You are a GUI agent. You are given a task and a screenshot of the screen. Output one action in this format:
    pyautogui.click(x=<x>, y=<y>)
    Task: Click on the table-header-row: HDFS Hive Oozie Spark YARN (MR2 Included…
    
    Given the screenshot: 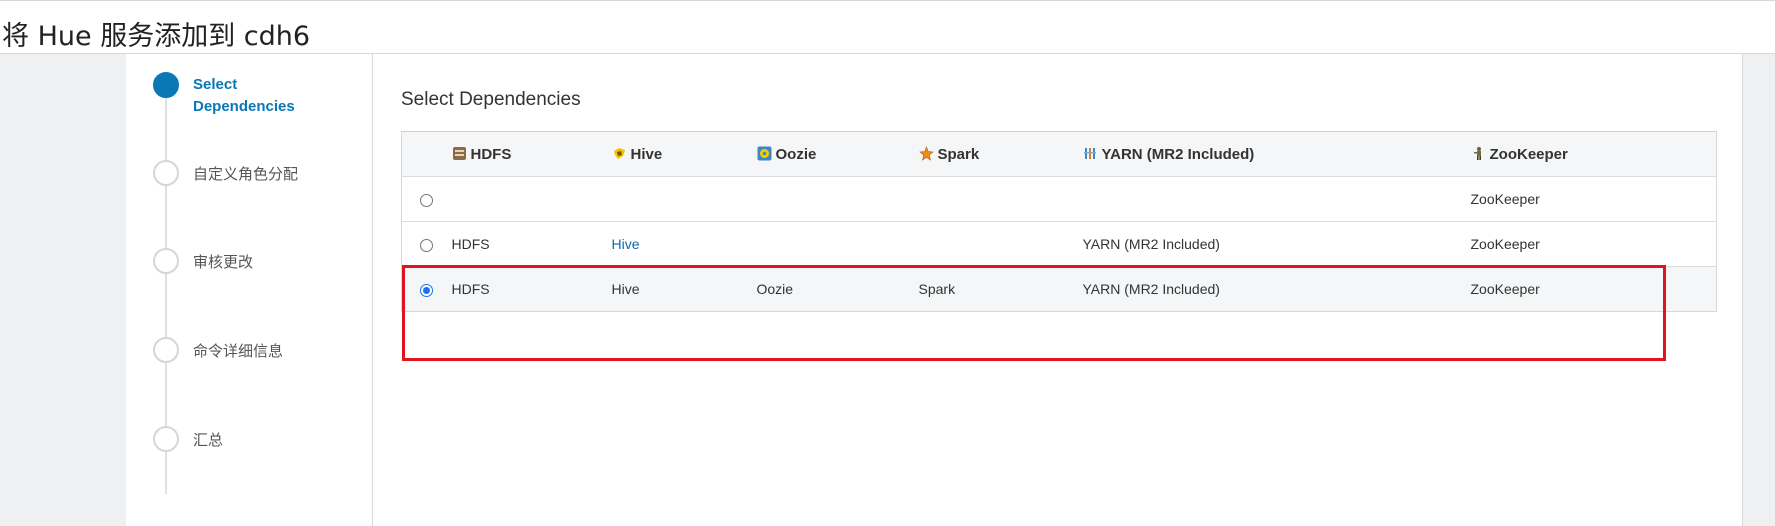 What is the action you would take?
    pyautogui.click(x=1059, y=154)
    